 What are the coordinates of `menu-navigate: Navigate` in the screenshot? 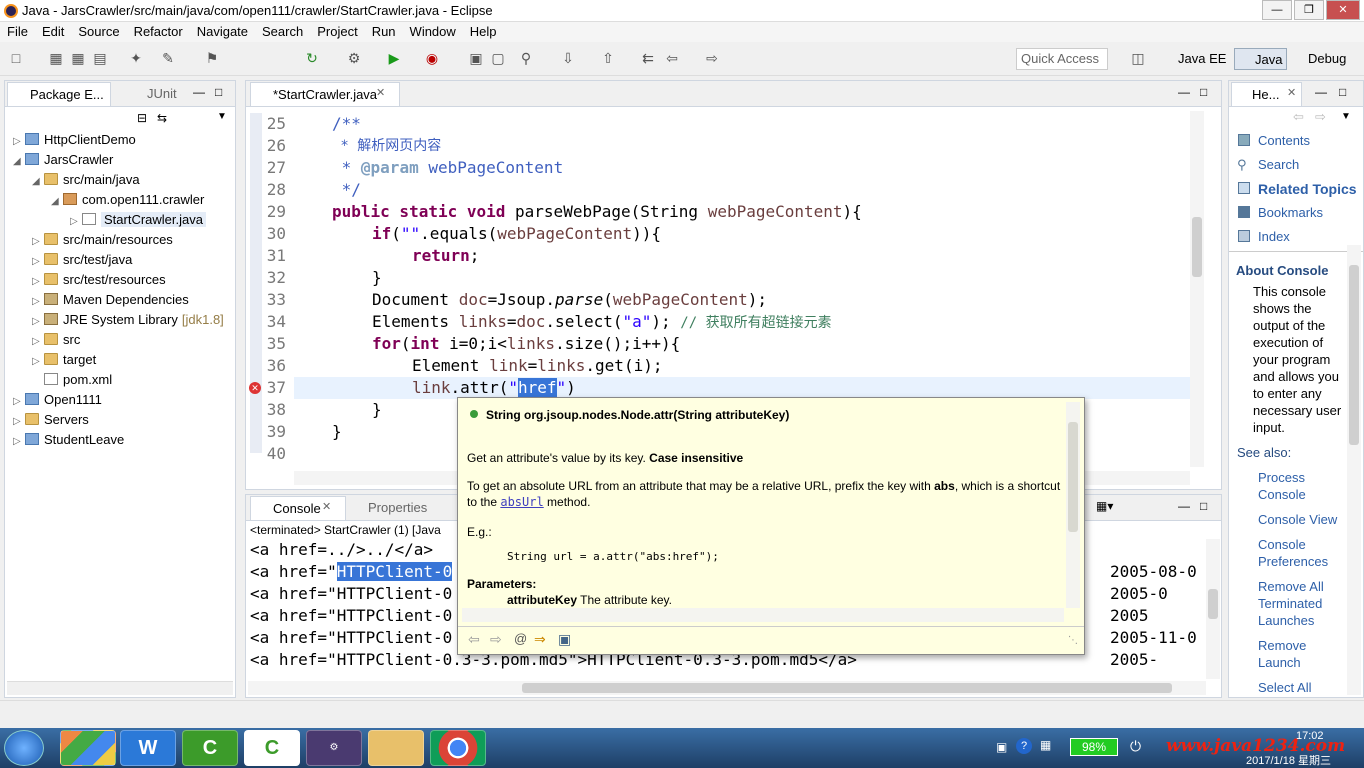 It's located at (222, 32).